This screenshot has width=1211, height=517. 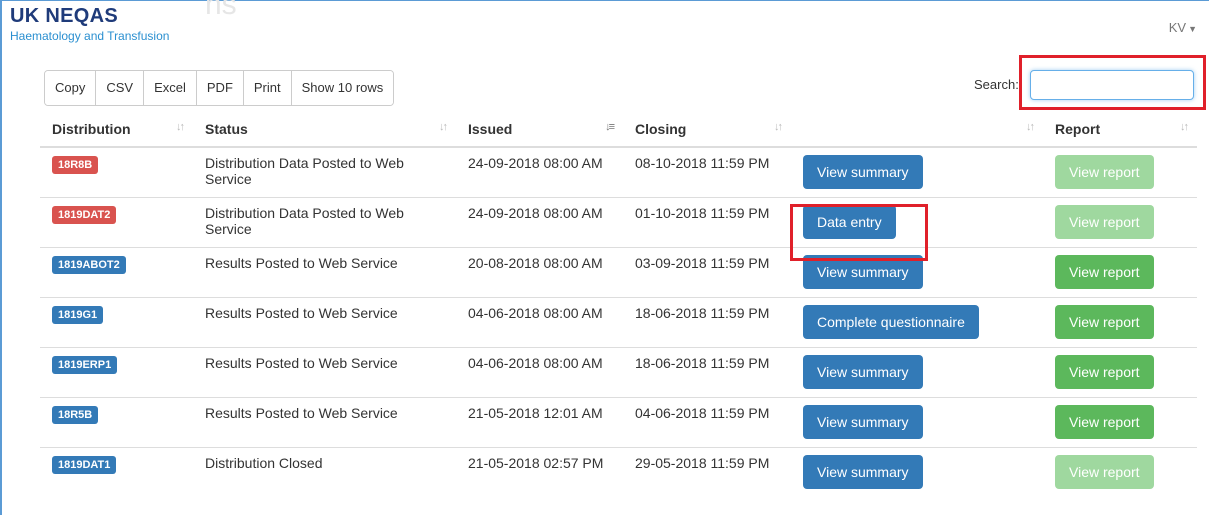 I want to click on search-highlight-box, so click(x=1112, y=82).